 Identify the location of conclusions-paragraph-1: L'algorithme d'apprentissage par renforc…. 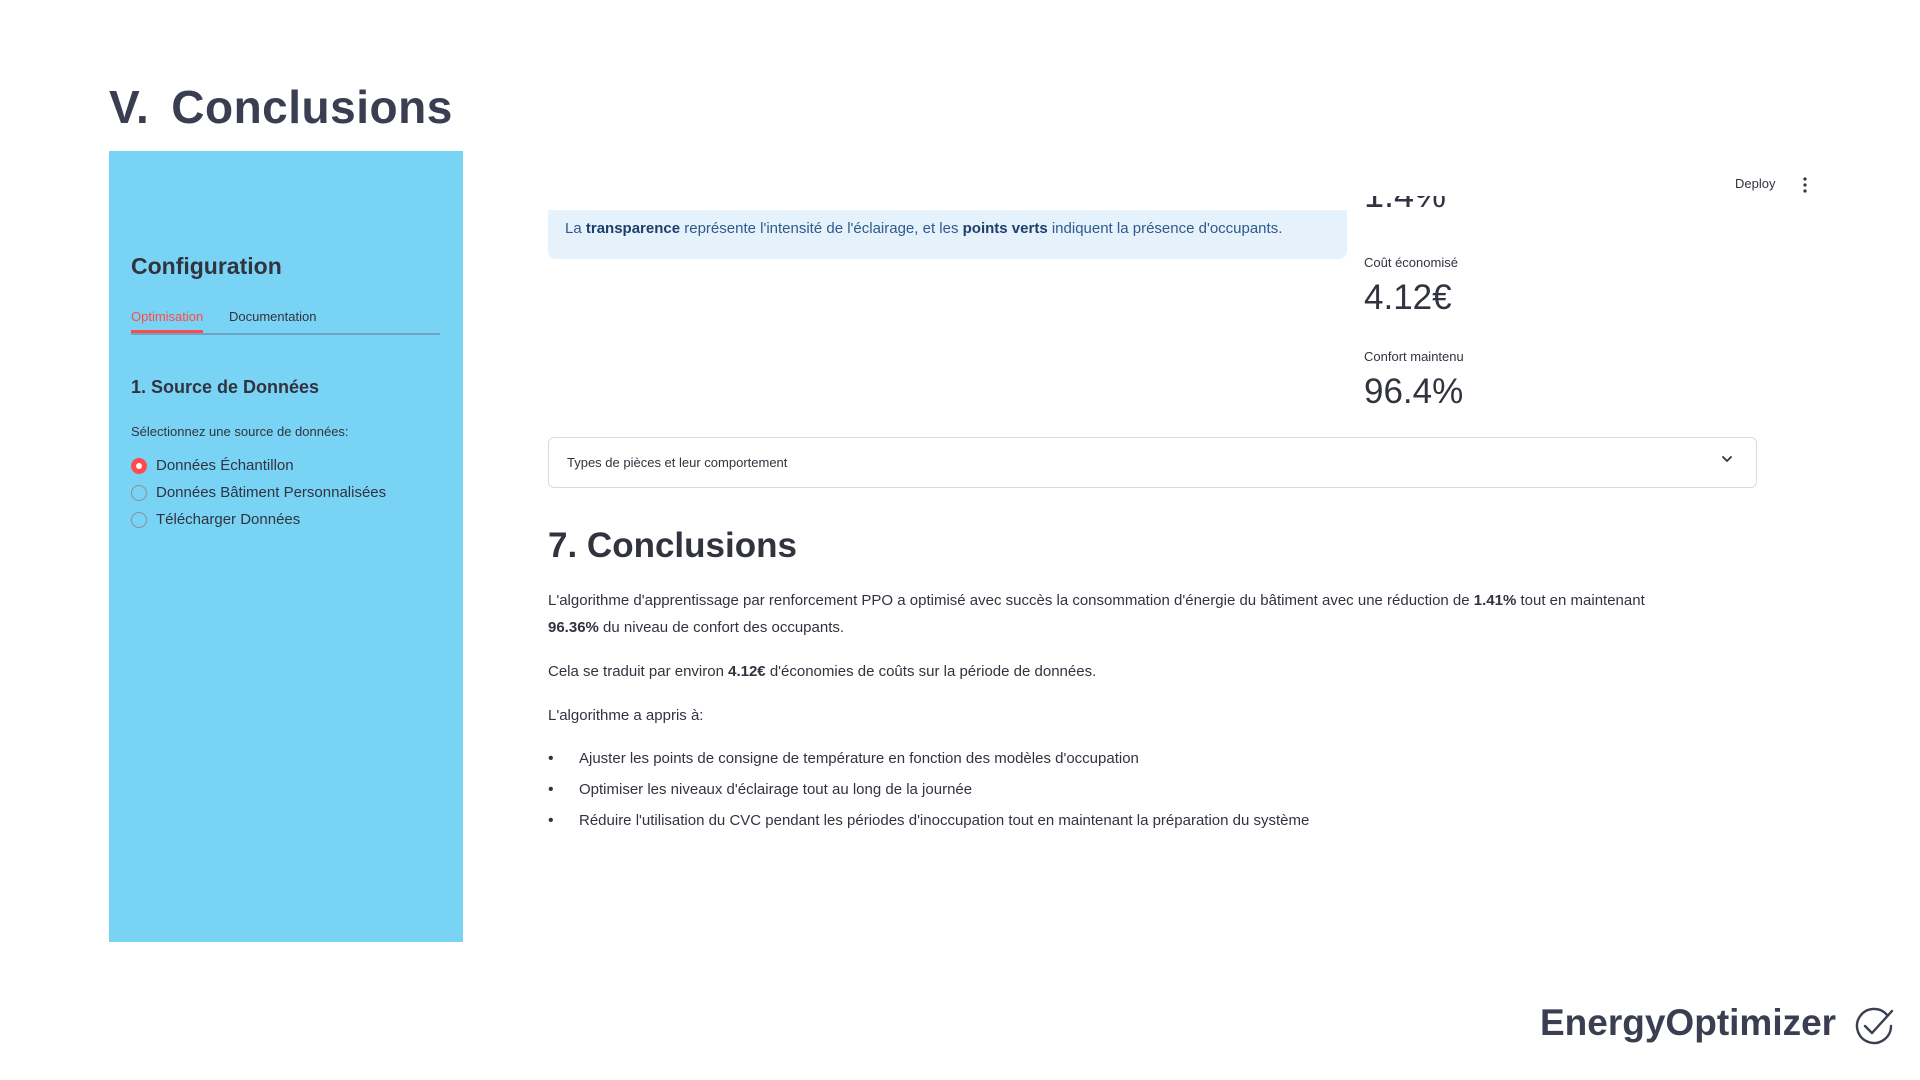
(1096, 614).